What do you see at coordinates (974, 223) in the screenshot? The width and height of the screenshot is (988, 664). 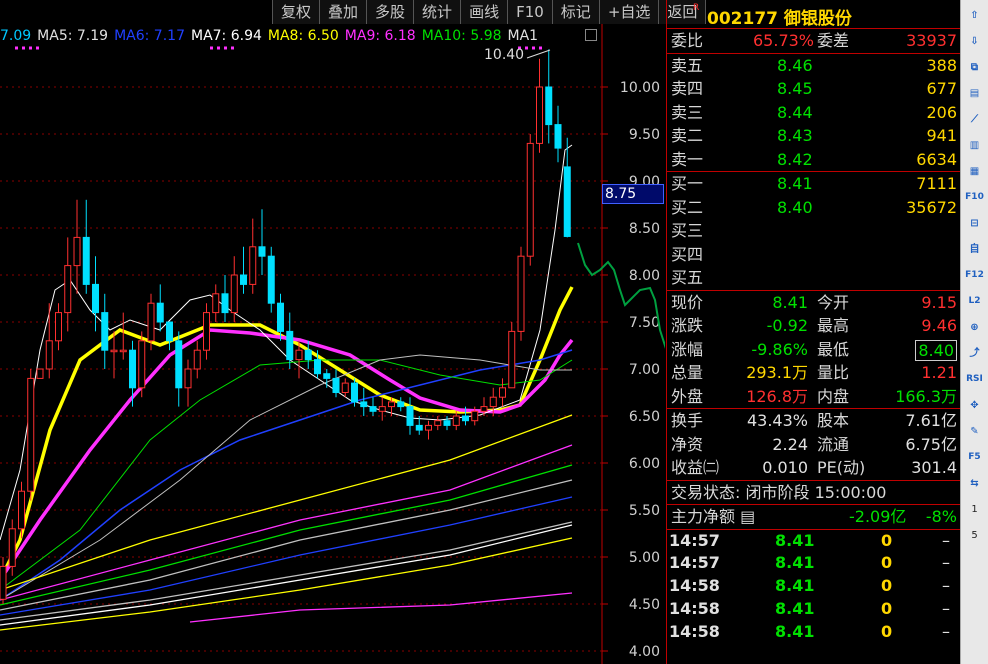 I see `info-icon: ⊟` at bounding box center [974, 223].